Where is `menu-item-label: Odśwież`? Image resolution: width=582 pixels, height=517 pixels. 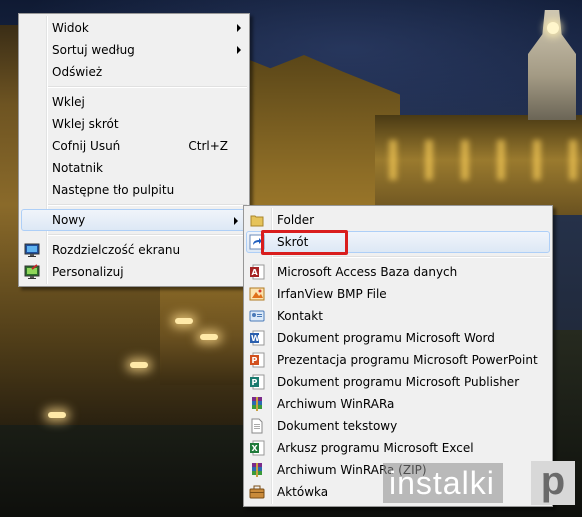
menu-item-label: Odśwież is located at coordinates (77, 72).